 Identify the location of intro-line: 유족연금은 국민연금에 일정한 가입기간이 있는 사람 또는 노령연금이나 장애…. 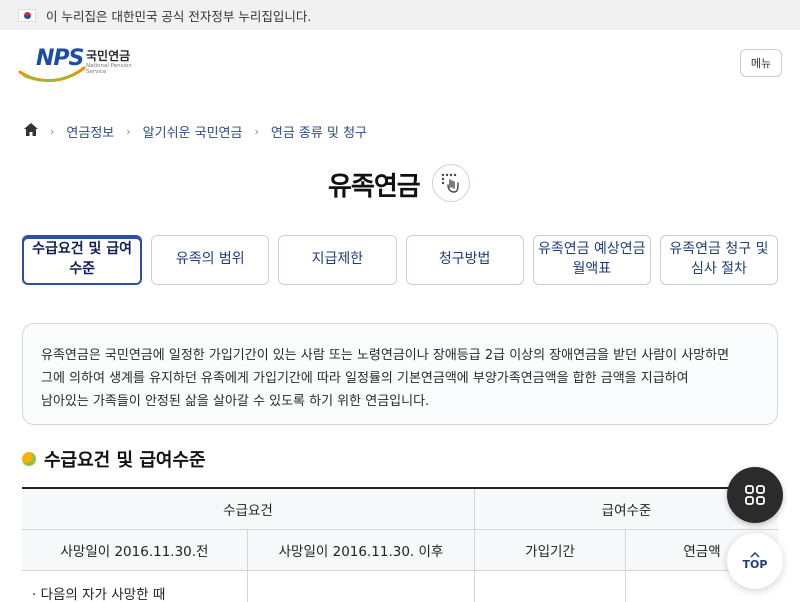
(385, 355).